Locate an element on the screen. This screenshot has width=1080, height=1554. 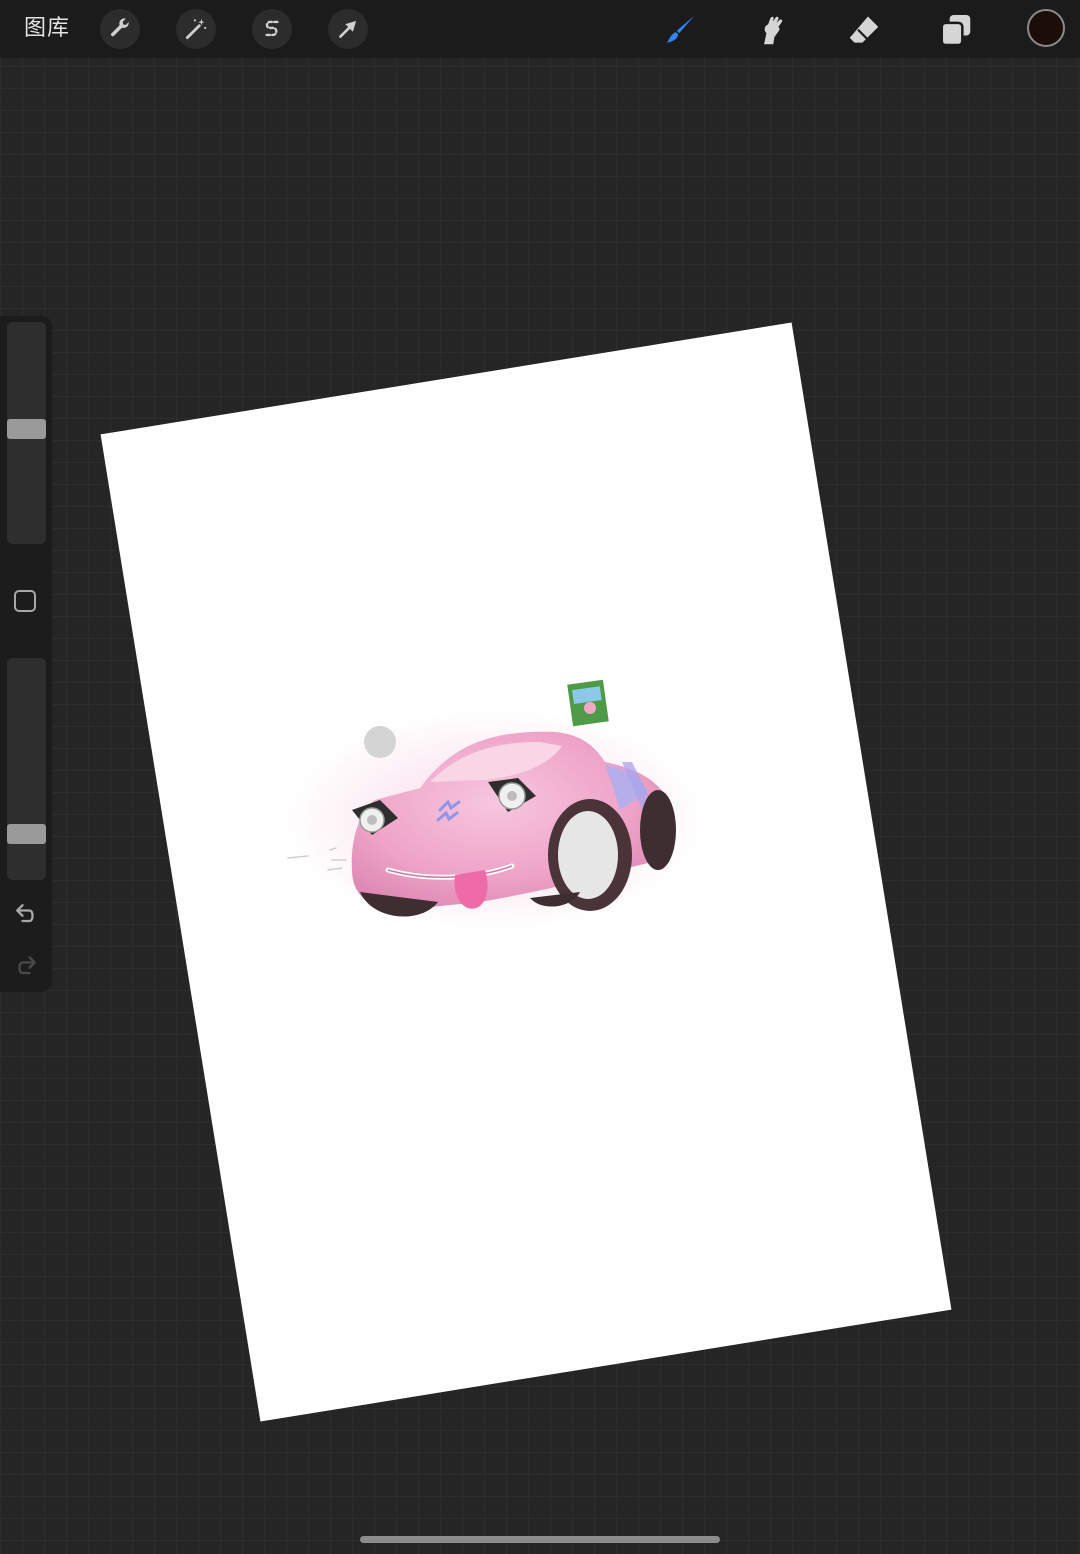
undo-icon is located at coordinates (25, 913).